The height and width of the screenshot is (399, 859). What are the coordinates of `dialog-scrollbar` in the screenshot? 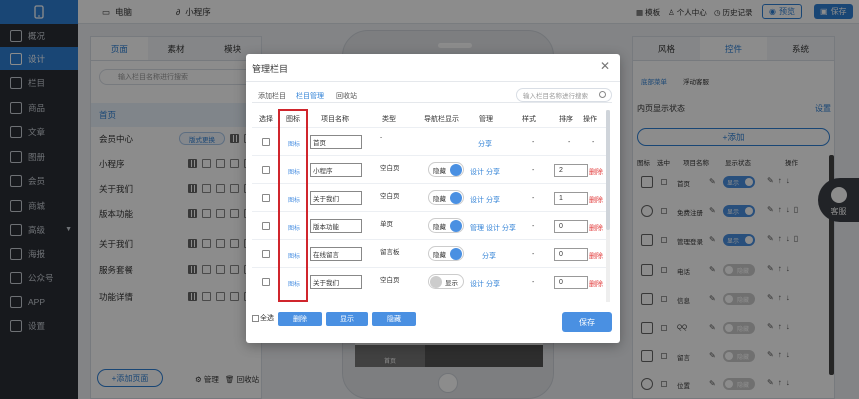 It's located at (608, 206).